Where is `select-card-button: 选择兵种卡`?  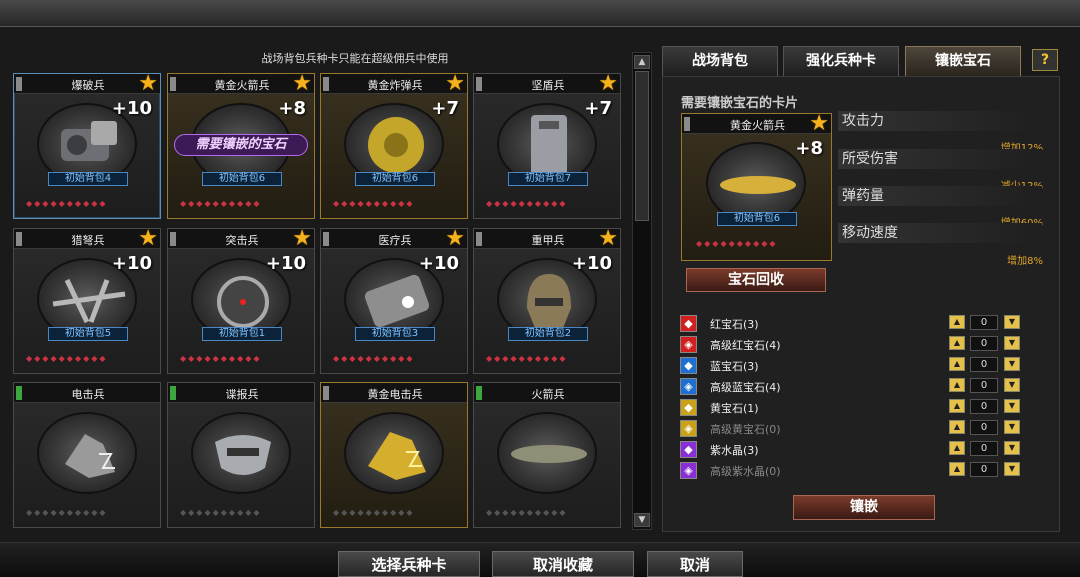 select-card-button: 选择兵种卡 is located at coordinates (409, 564).